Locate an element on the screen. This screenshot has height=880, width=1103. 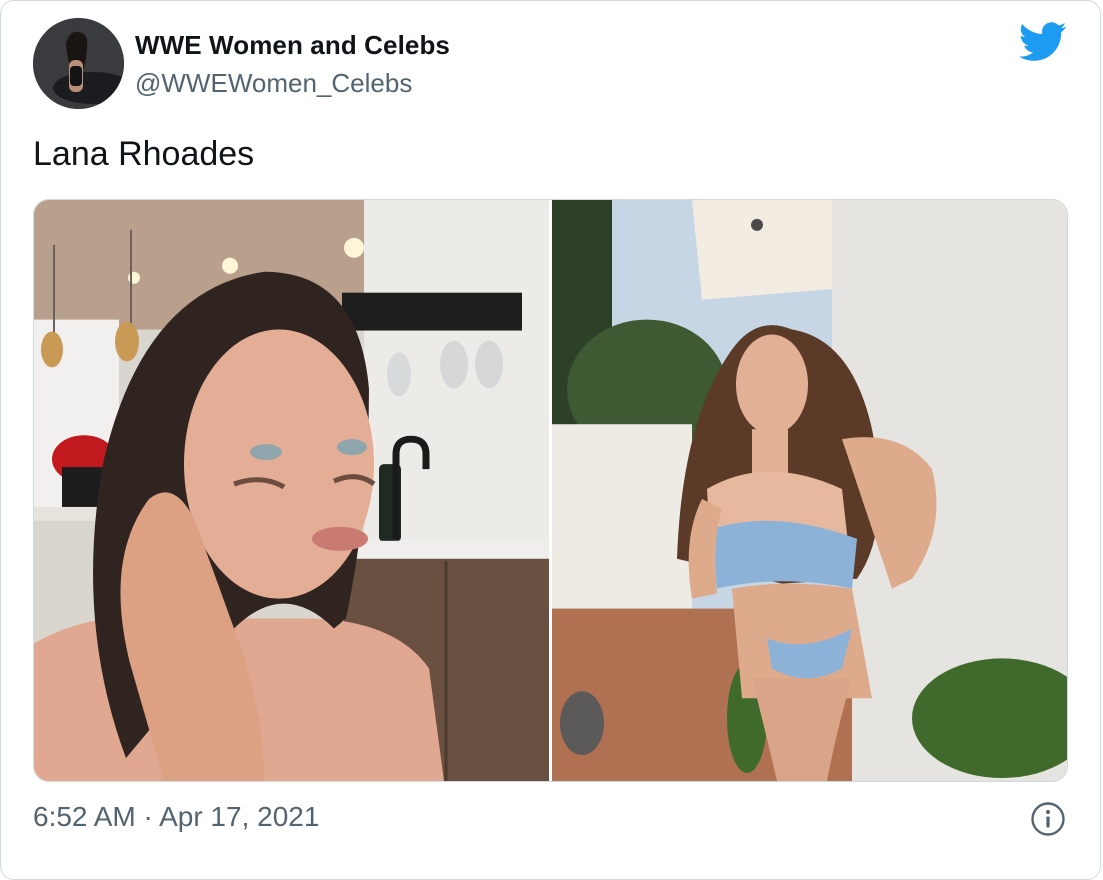
twitter-bird-icon is located at coordinates (1043, 42).